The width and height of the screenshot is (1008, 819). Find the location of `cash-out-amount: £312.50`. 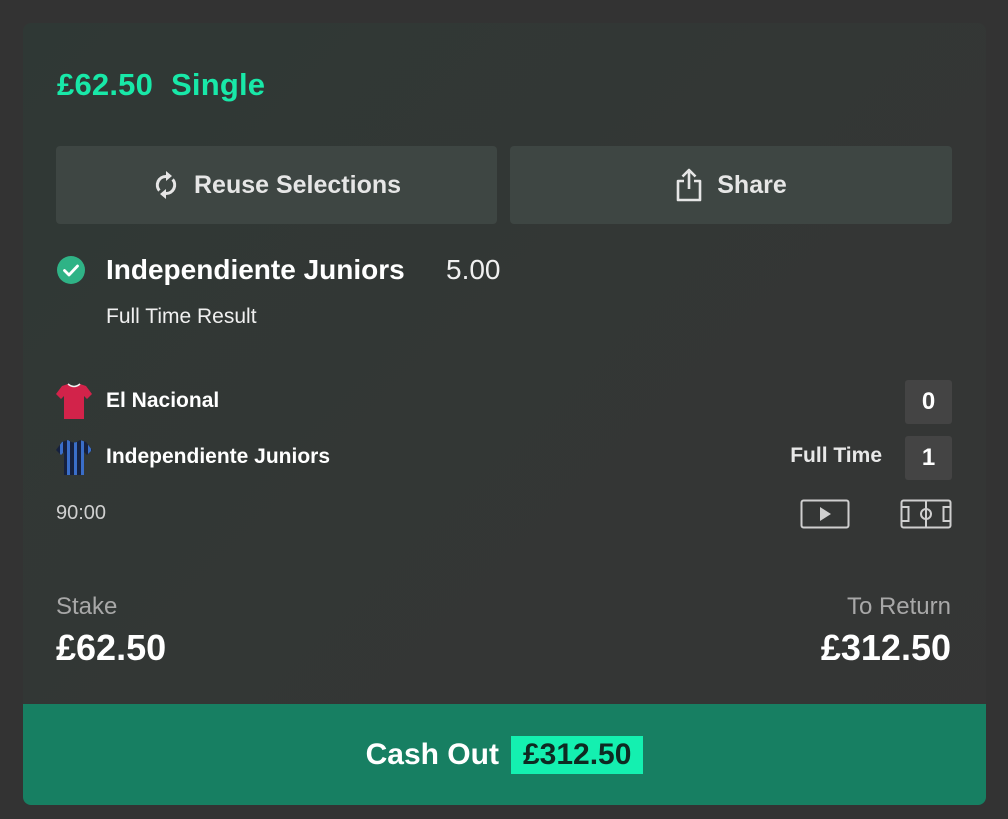

cash-out-amount: £312.50 is located at coordinates (577, 754).